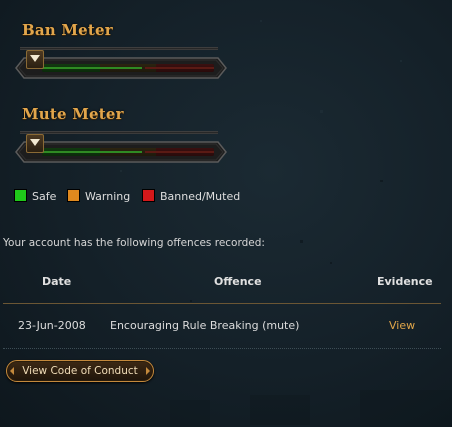 This screenshot has width=452, height=427. I want to click on view-code-of-conduct-button: View Code of Conduct, so click(80, 371).